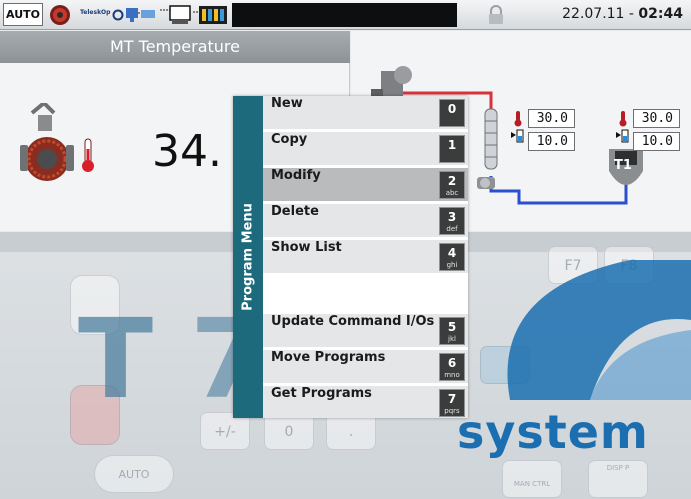  What do you see at coordinates (187, 151) in the screenshot?
I see `temperature-value: 34.` at bounding box center [187, 151].